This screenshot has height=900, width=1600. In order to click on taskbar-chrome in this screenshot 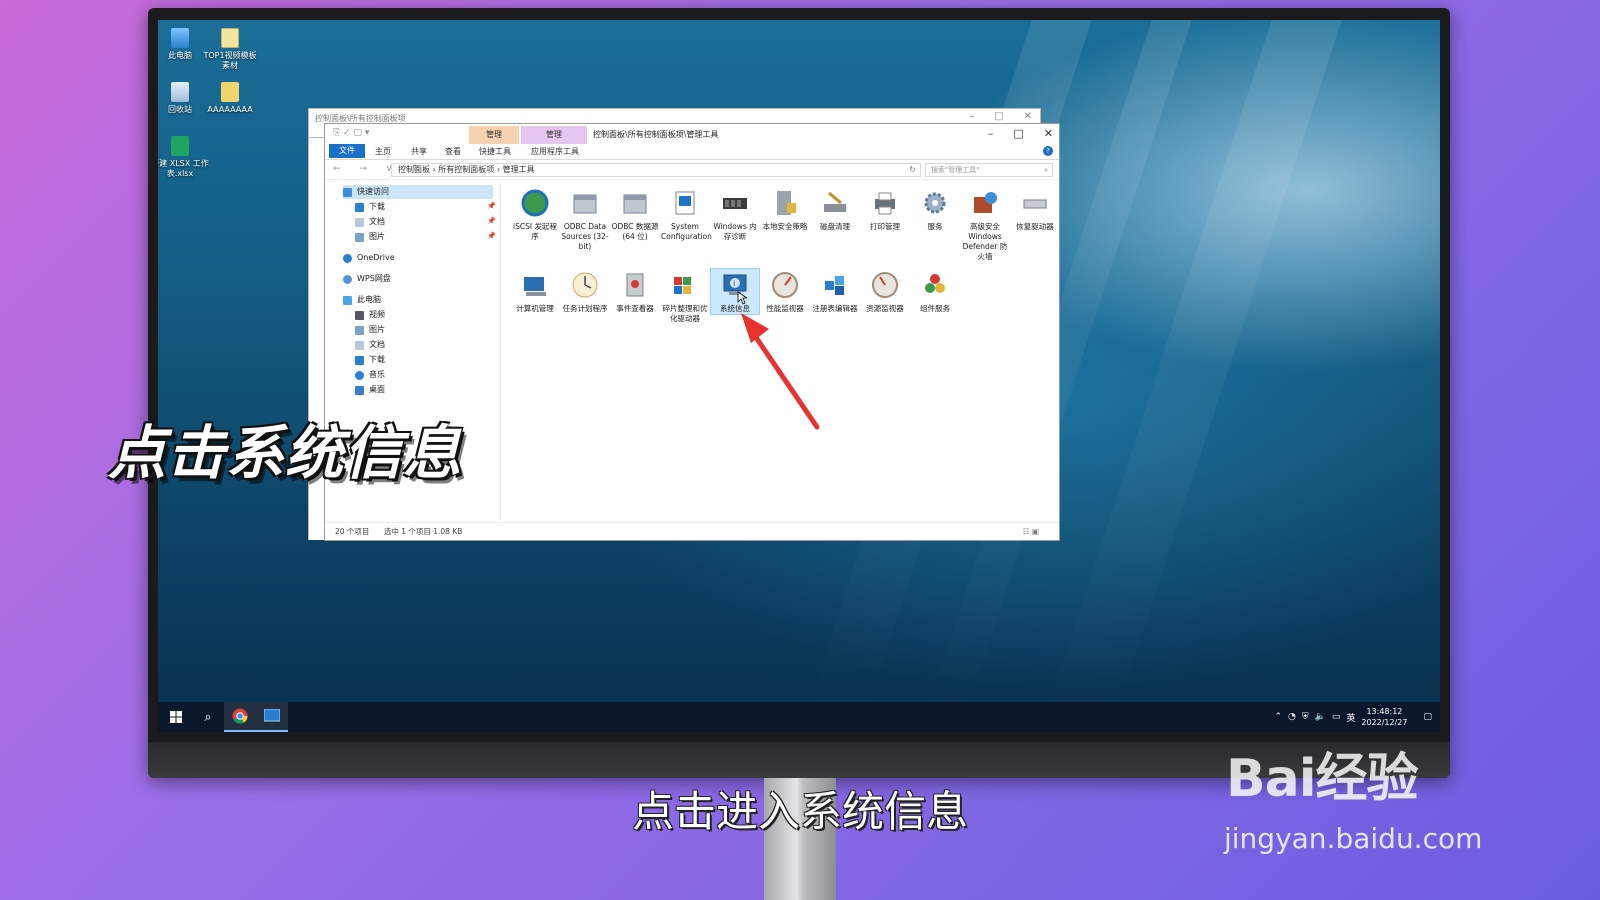, I will do `click(240, 717)`.